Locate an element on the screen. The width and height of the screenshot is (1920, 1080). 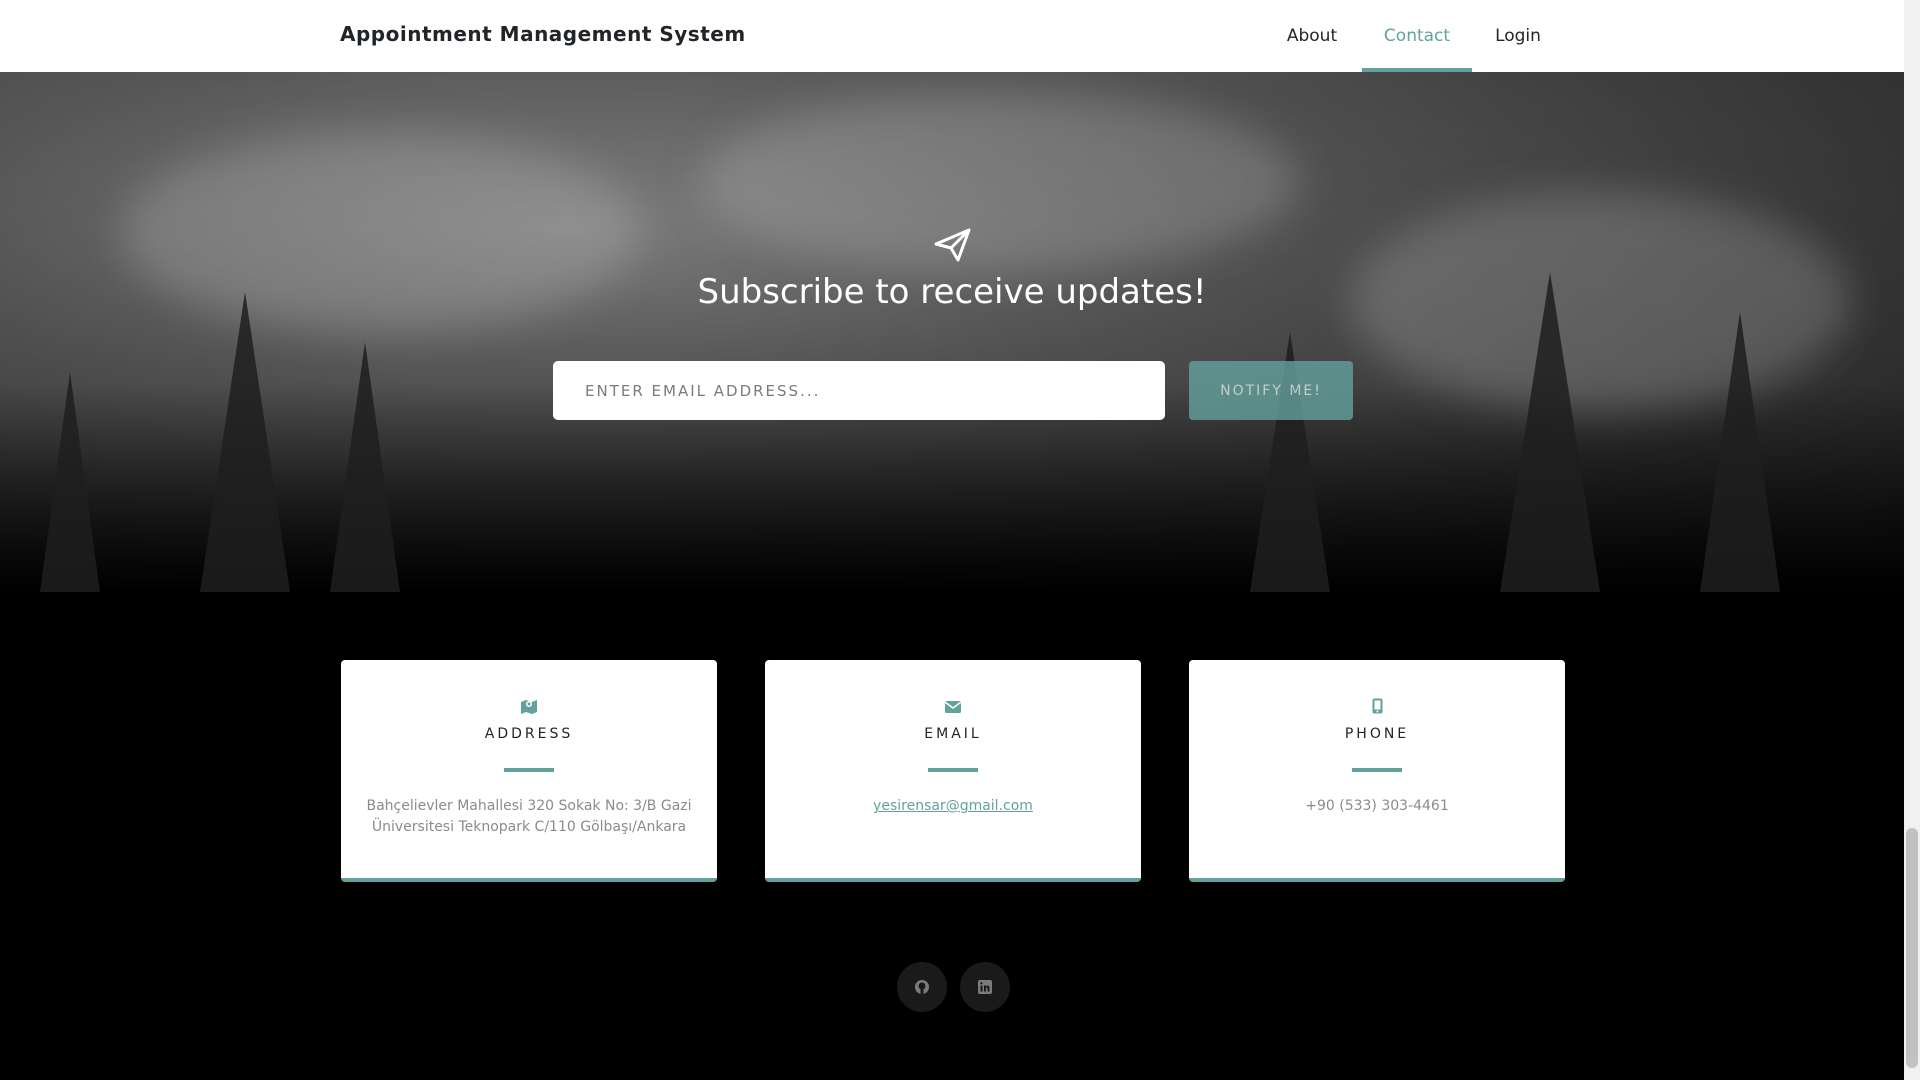
phone-text: +90 (533) 303-4461 is located at coordinates (1377, 806).